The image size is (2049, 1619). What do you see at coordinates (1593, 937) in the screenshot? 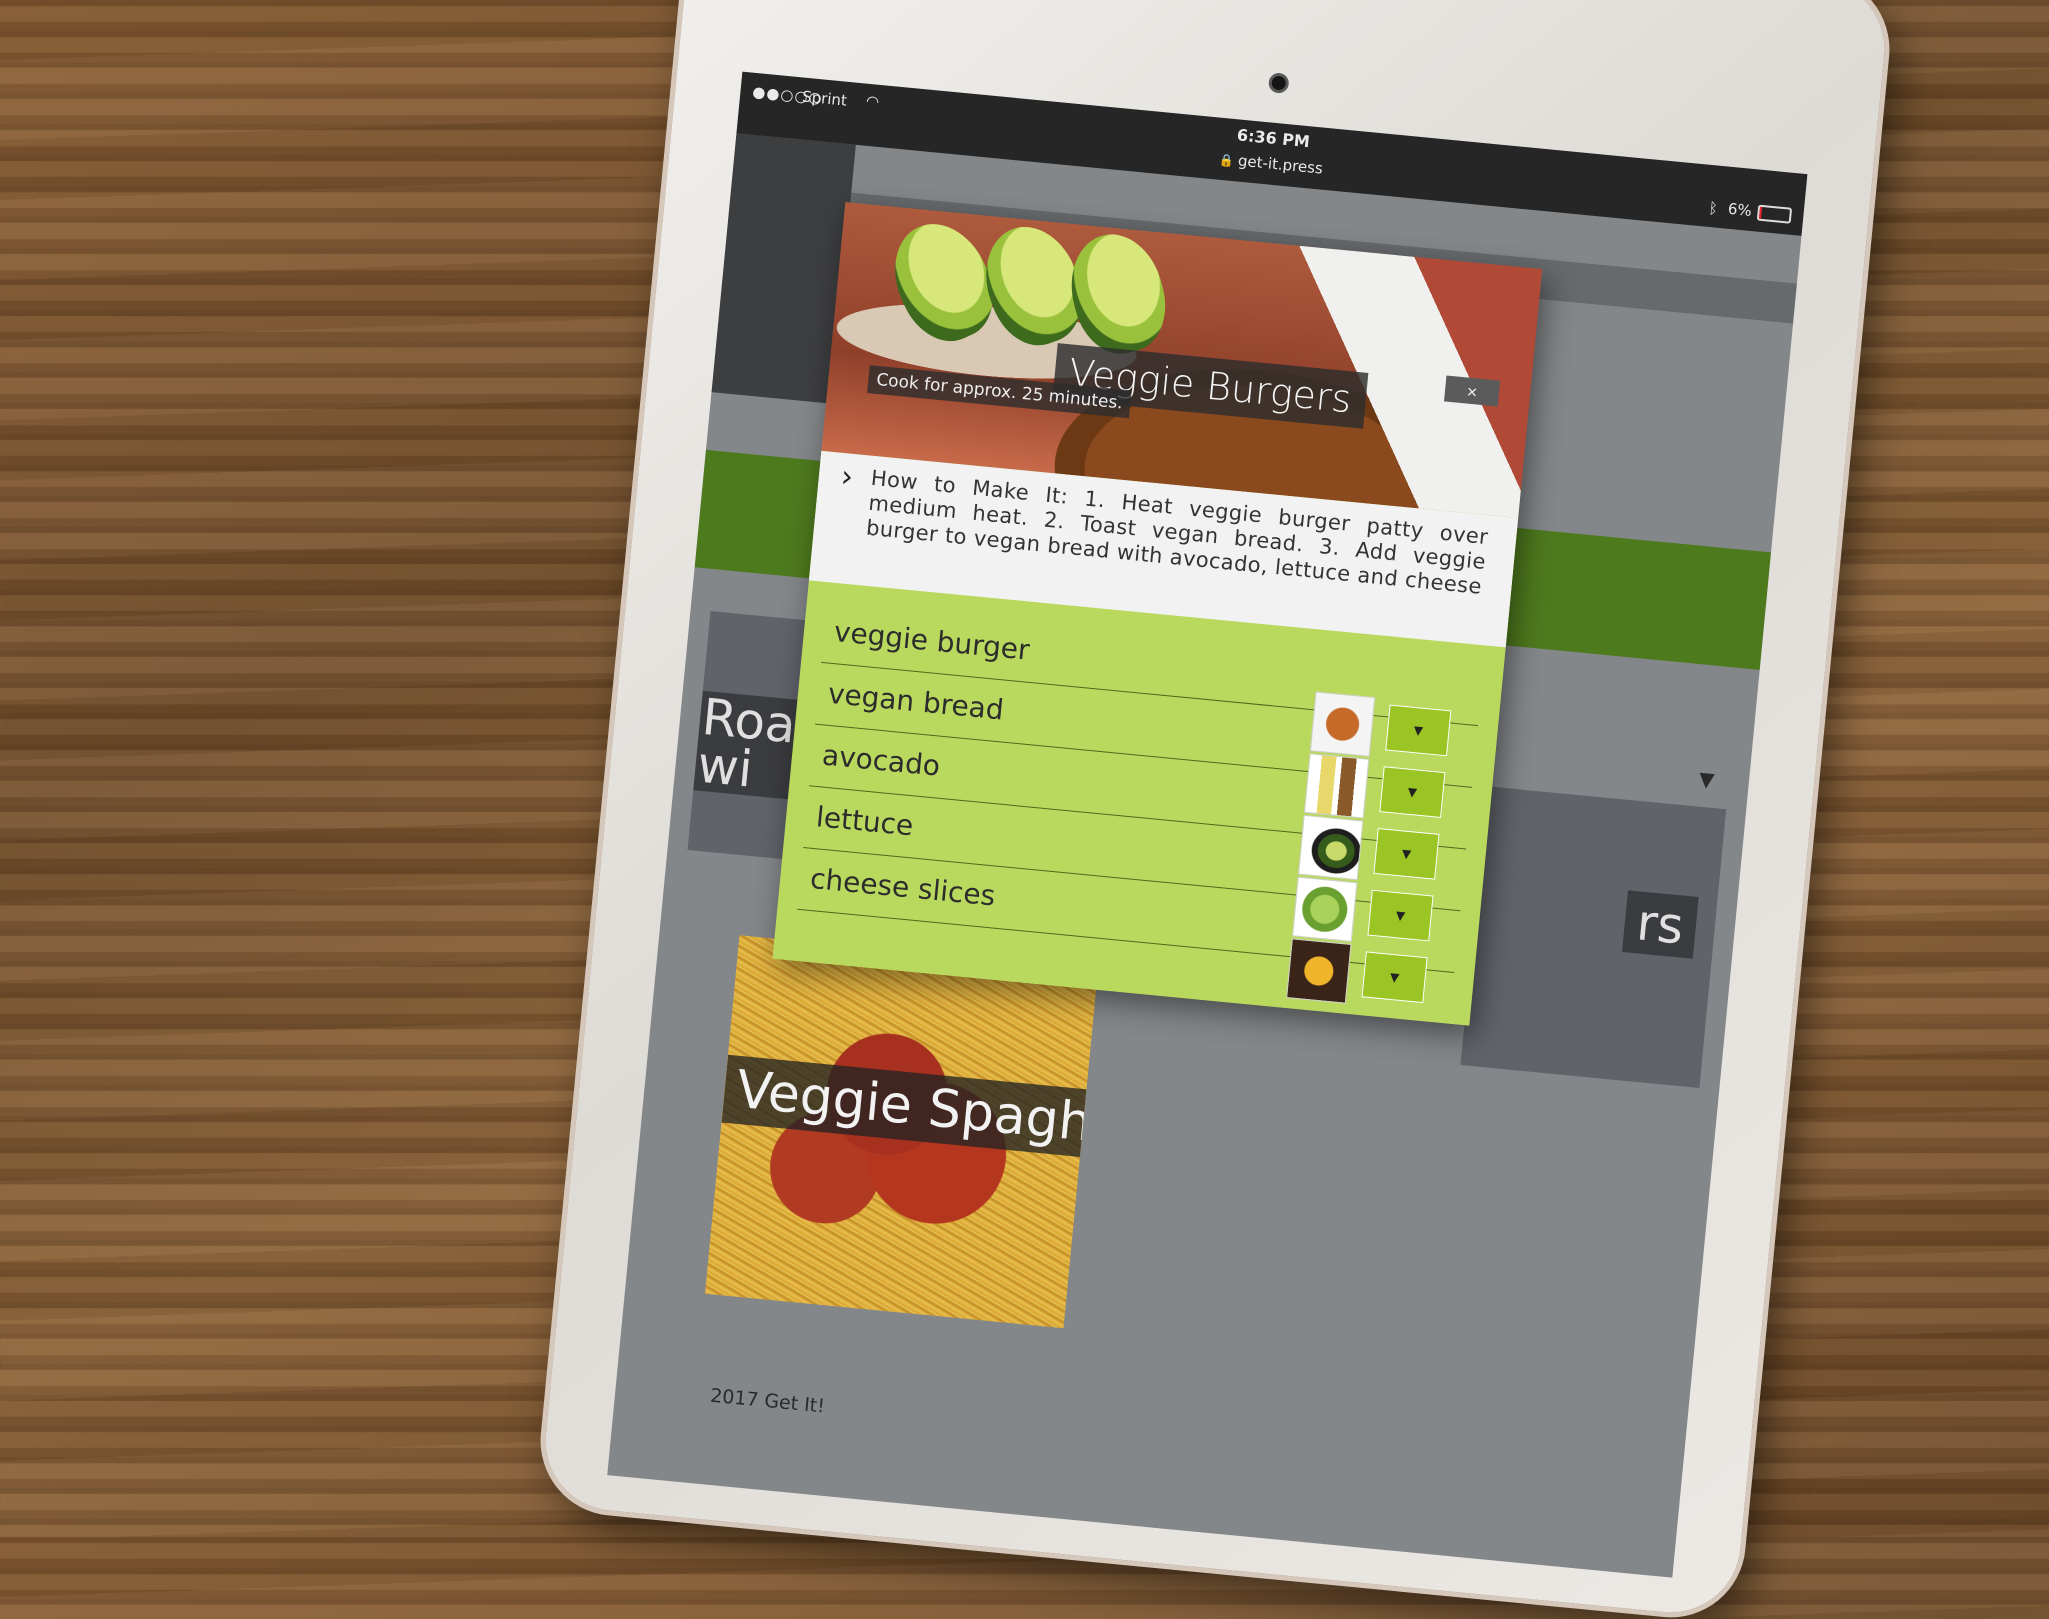
I see `bg-card-right: rs` at bounding box center [1593, 937].